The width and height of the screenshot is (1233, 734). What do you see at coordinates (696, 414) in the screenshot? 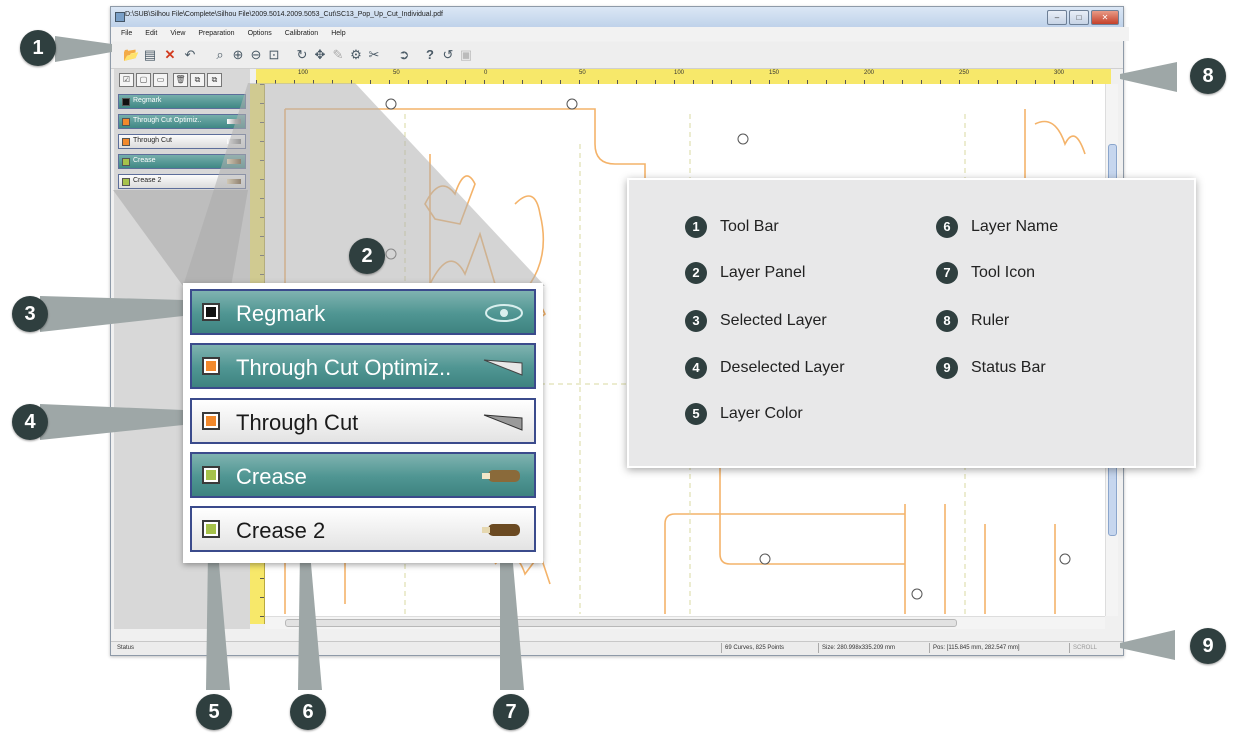
I see `legend-number: 5` at bounding box center [696, 414].